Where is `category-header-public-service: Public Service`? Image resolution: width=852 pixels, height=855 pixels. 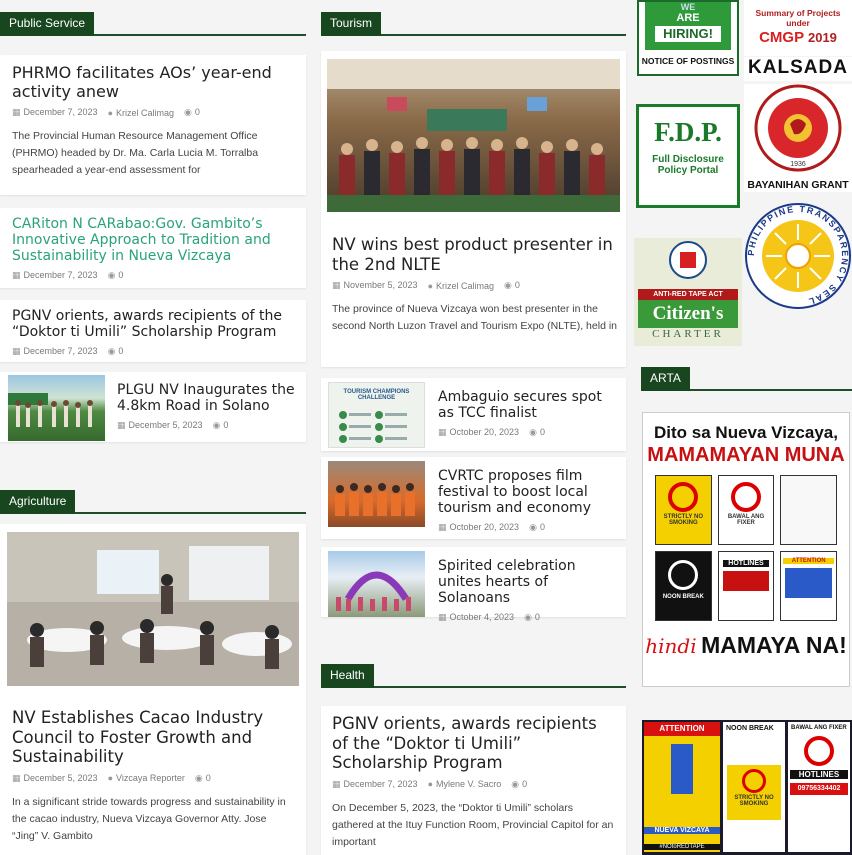 category-header-public-service: Public Service is located at coordinates (153, 24).